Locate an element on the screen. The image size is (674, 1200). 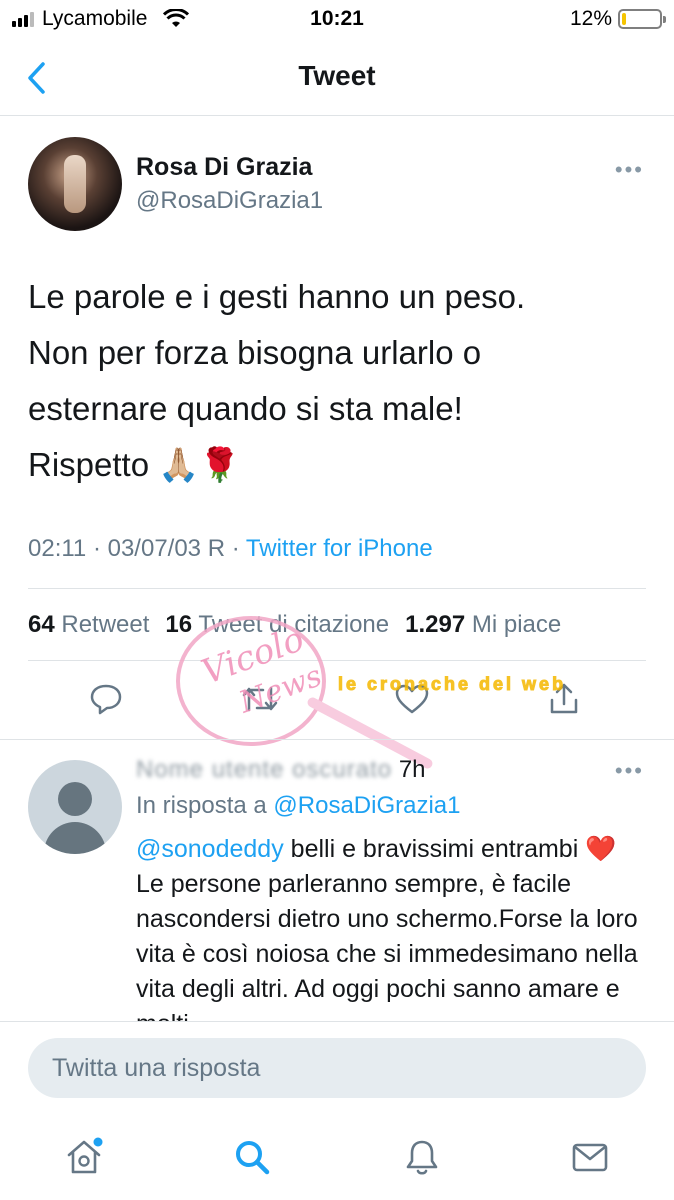
tab-bar is located at coordinates (337, 1158).